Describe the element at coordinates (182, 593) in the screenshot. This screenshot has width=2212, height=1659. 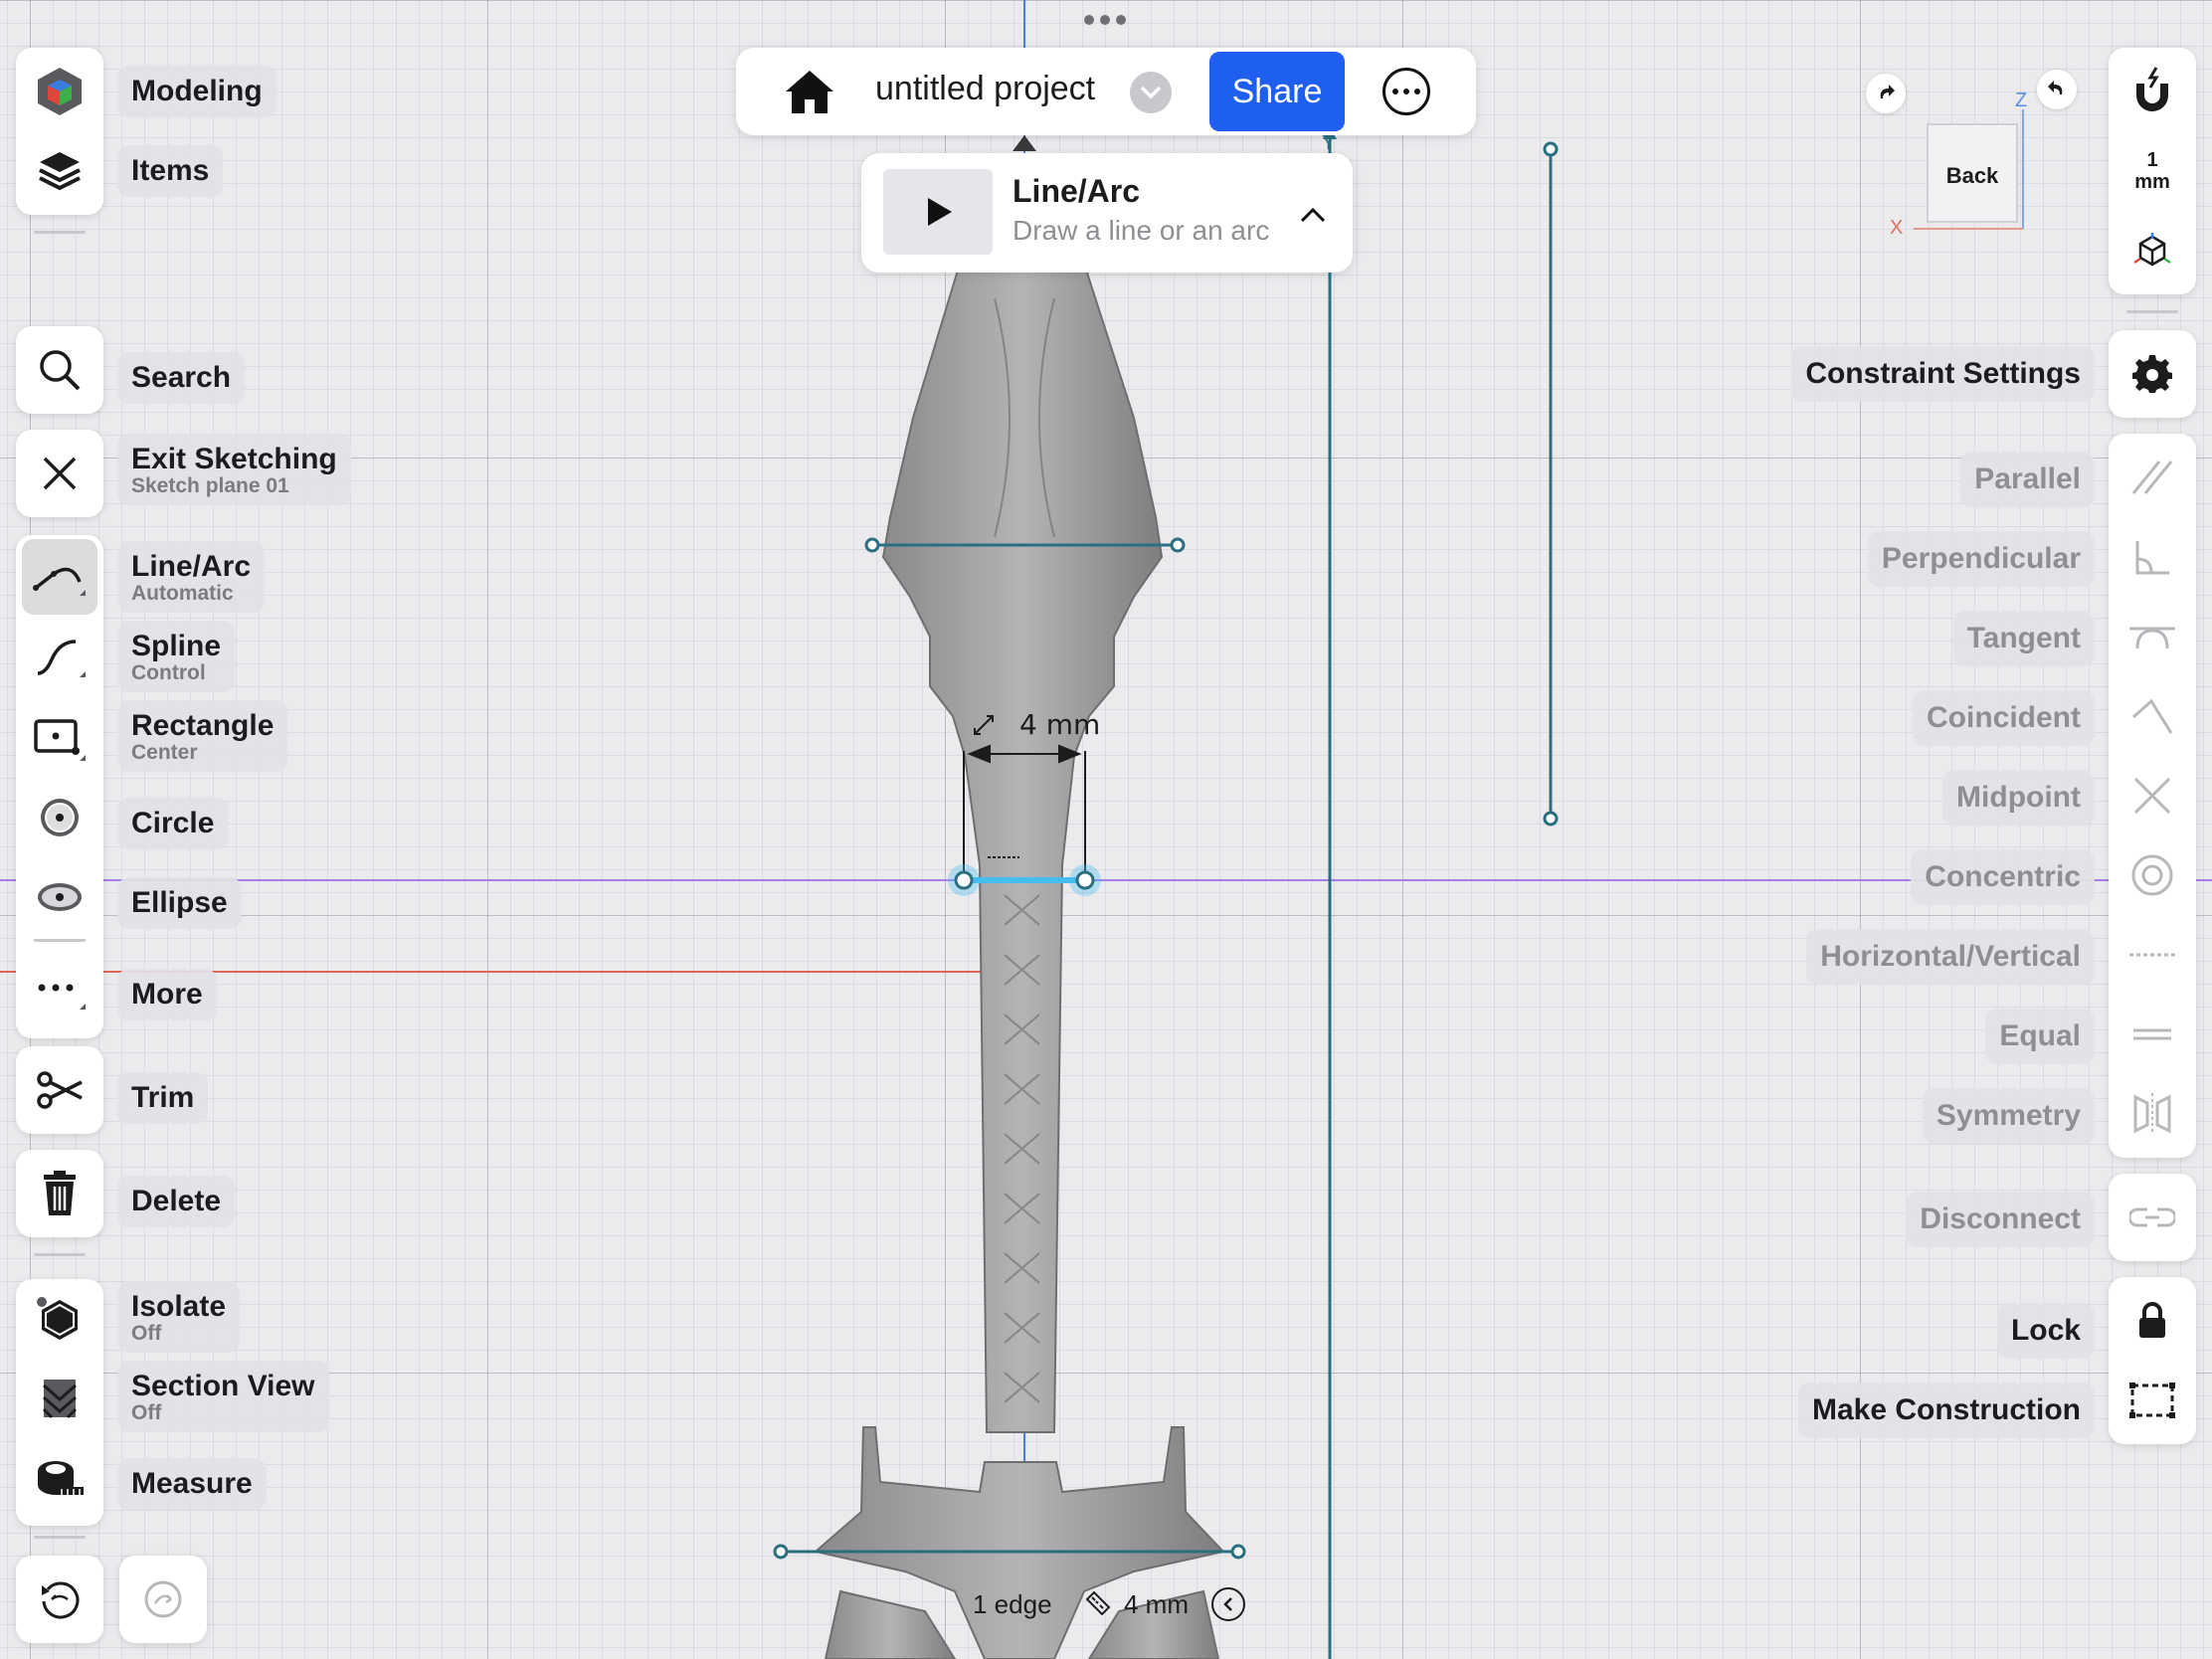
I see `line-arc-mode: Automatic` at that location.